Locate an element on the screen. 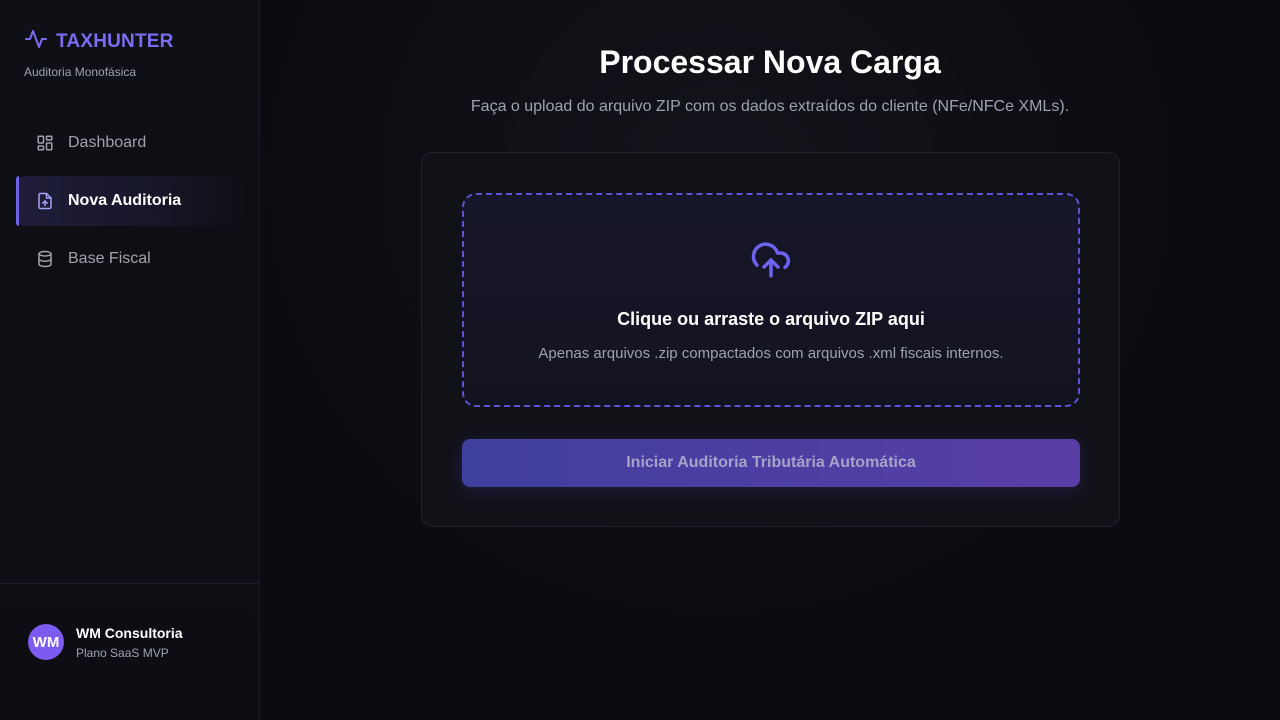 This screenshot has height=720, width=1280. user-plan: Plano SaaS MVP is located at coordinates (122, 652).